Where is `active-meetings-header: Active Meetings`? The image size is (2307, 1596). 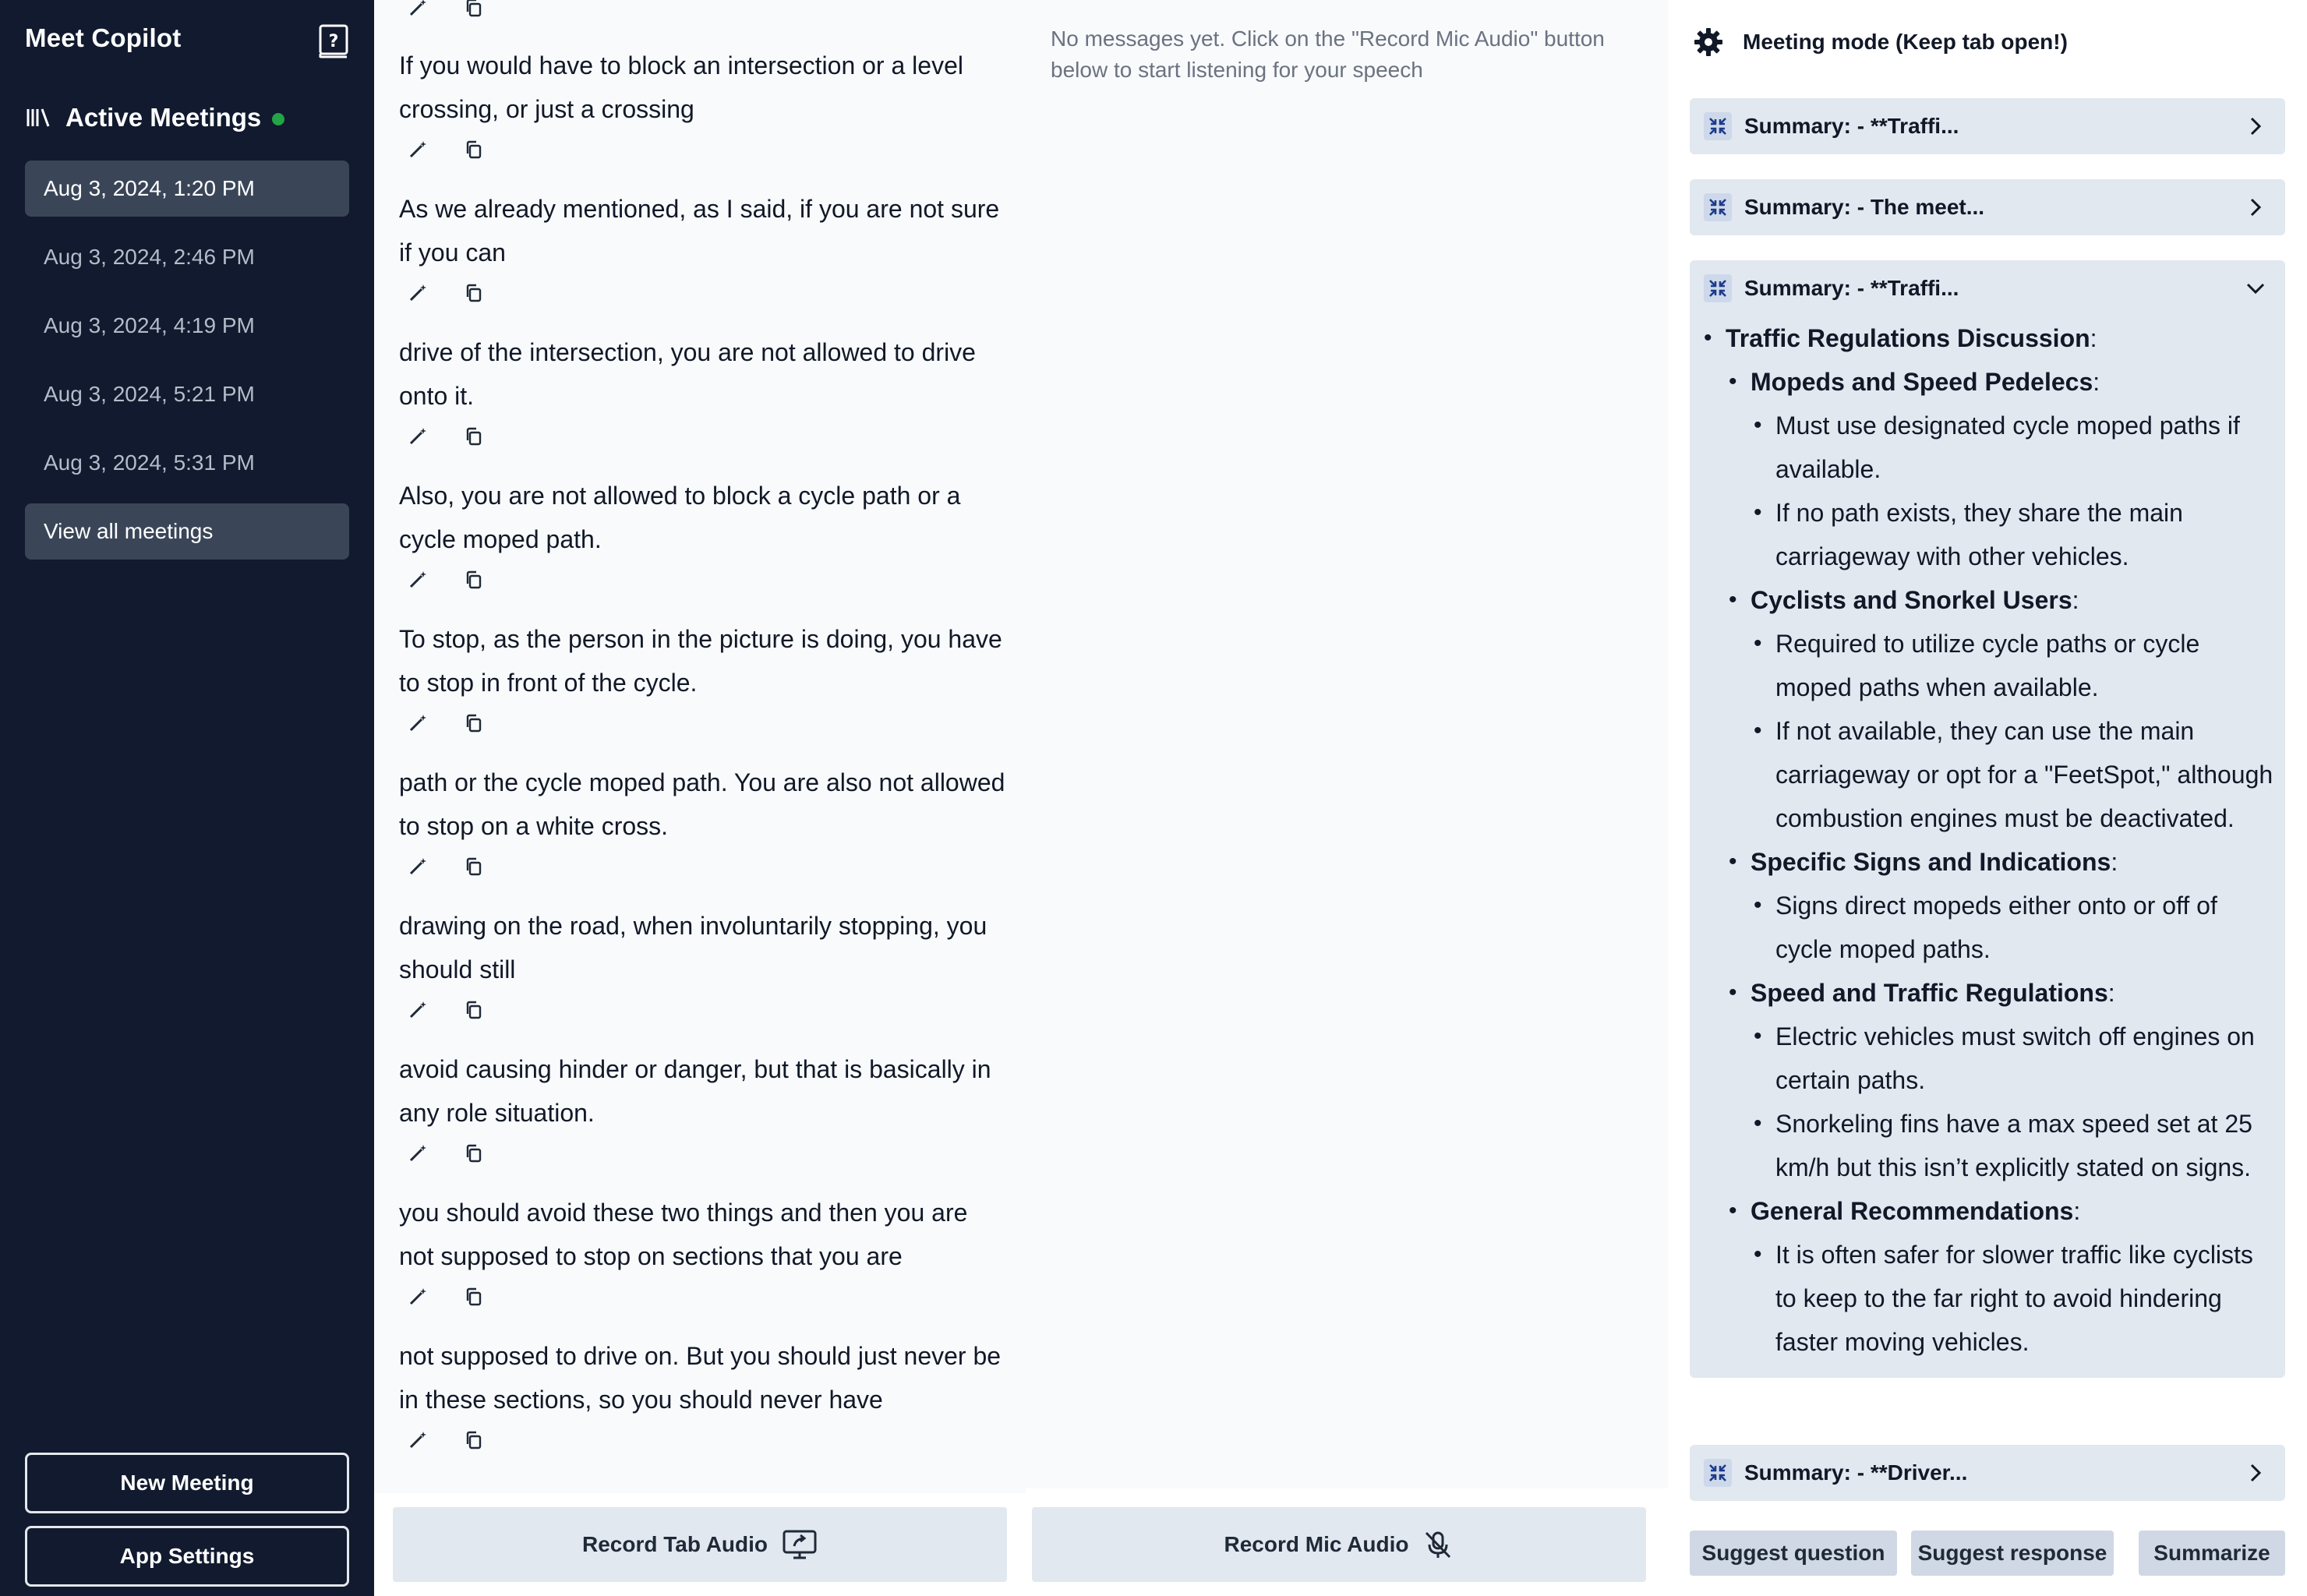
active-meetings-header: Active Meetings is located at coordinates (155, 118).